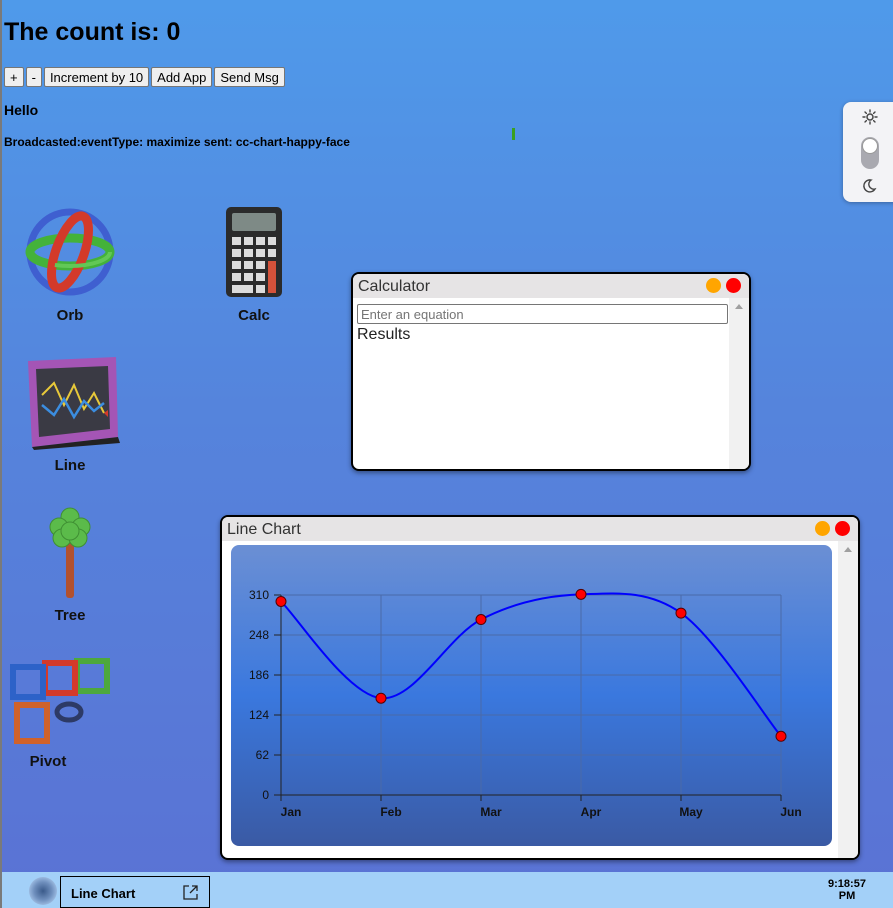 The width and height of the screenshot is (893, 908). What do you see at coordinates (33, 77) in the screenshot?
I see `decrement-button: -` at bounding box center [33, 77].